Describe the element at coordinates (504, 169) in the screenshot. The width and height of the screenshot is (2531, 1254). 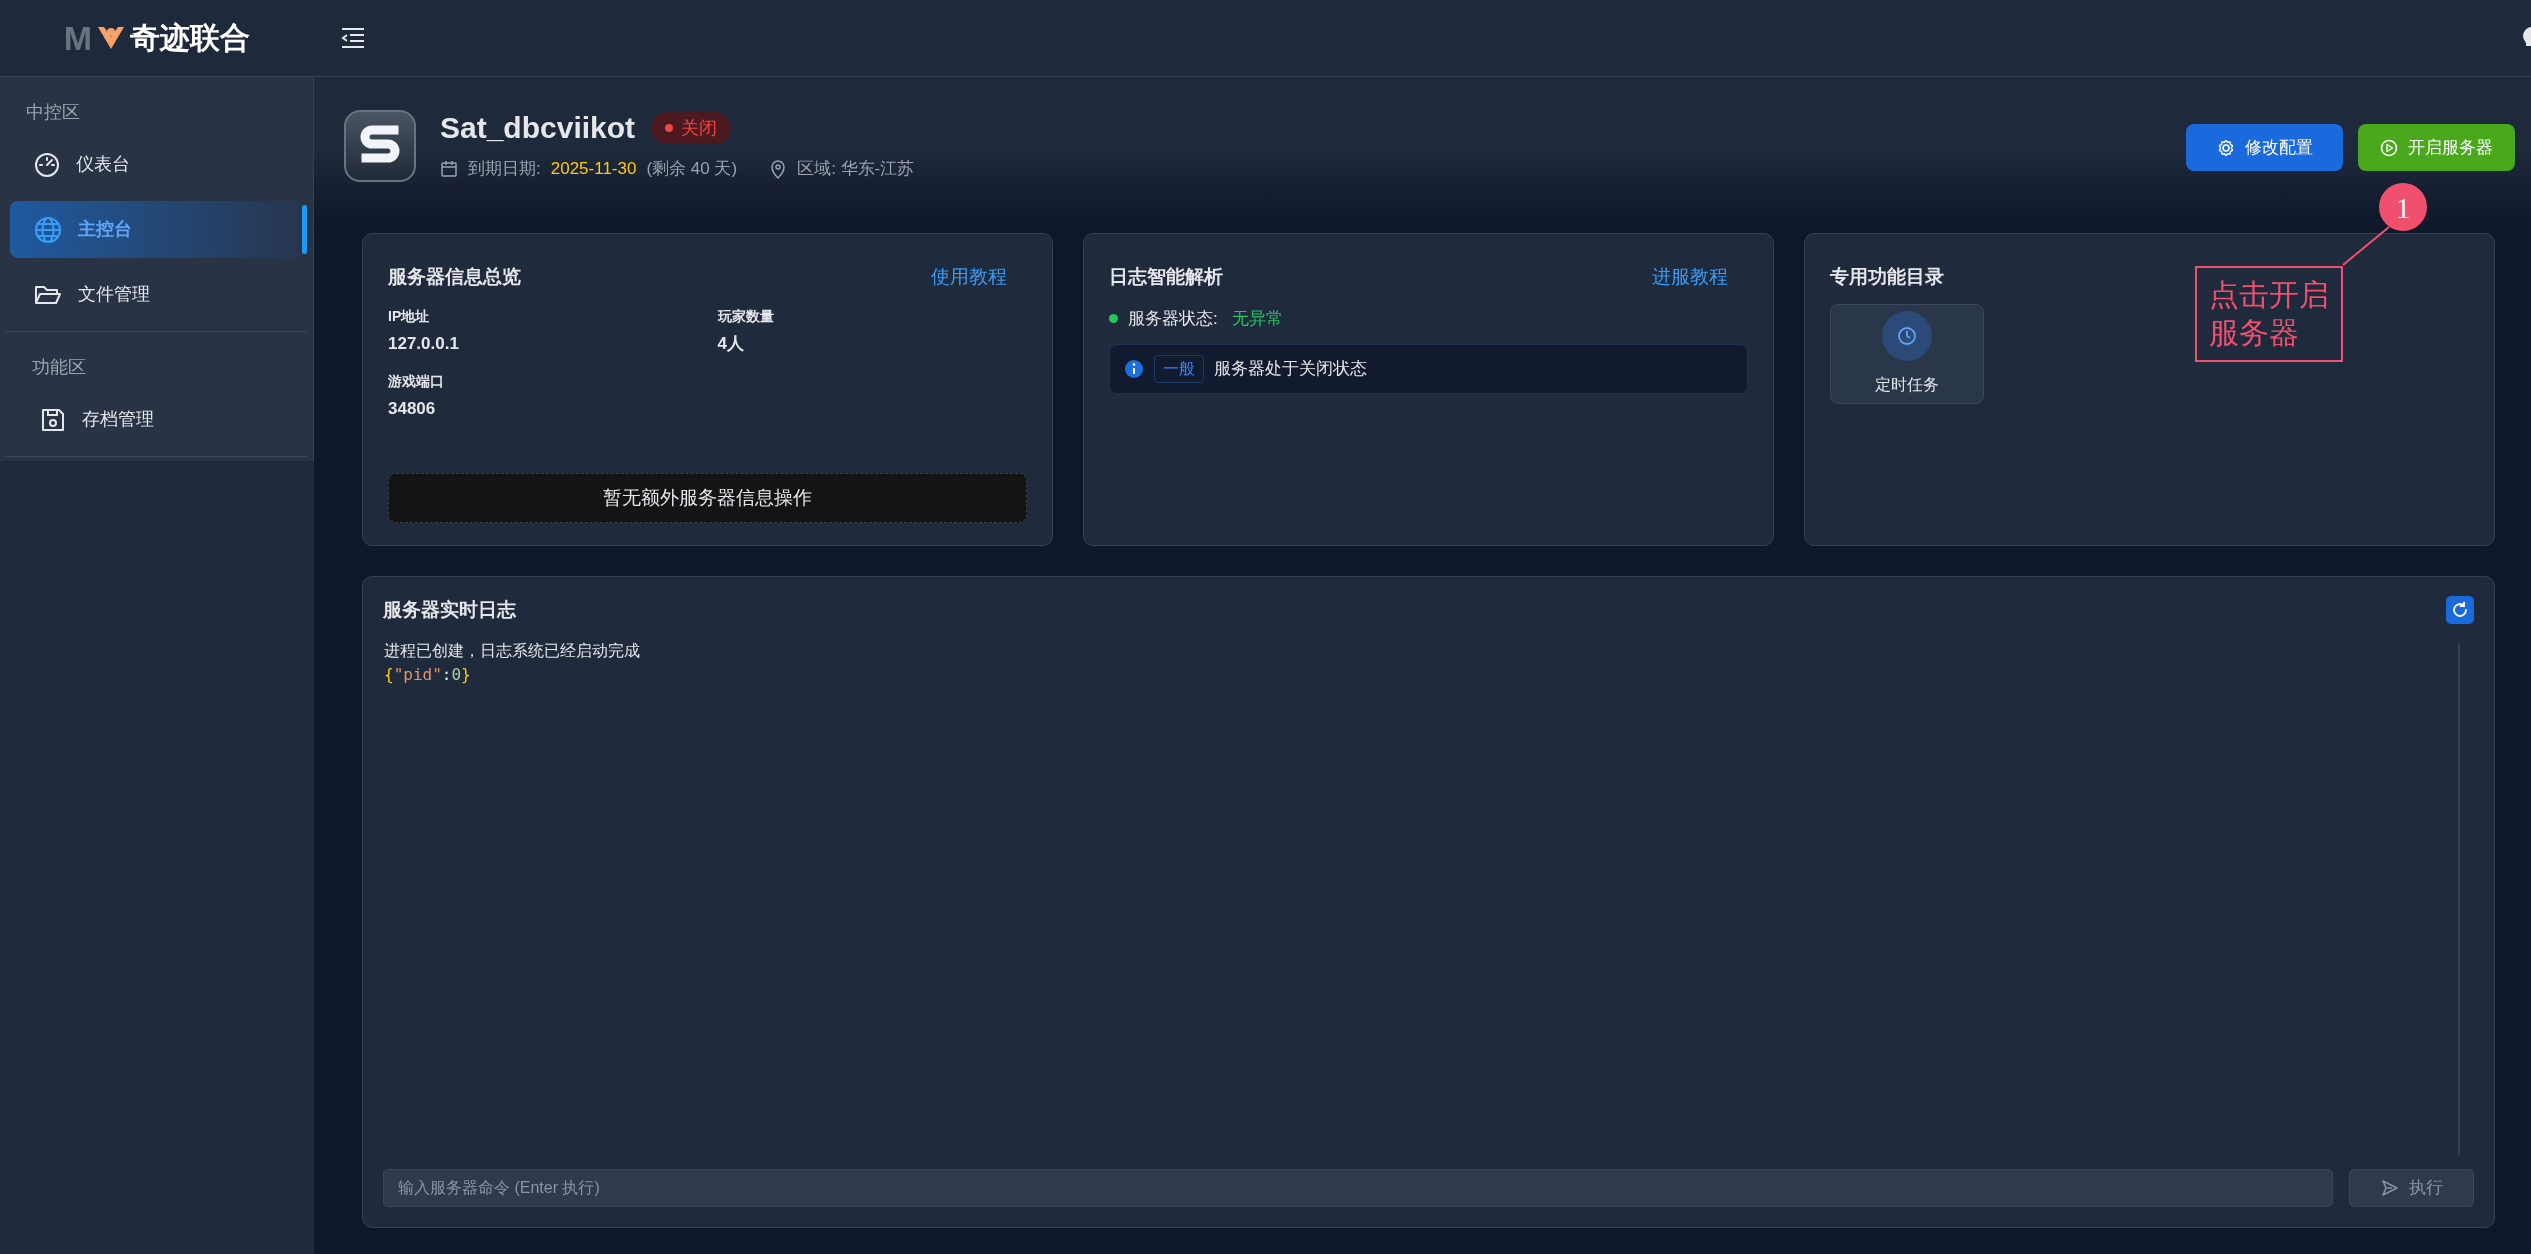
I see `expiry-label: 到期日期:` at that location.